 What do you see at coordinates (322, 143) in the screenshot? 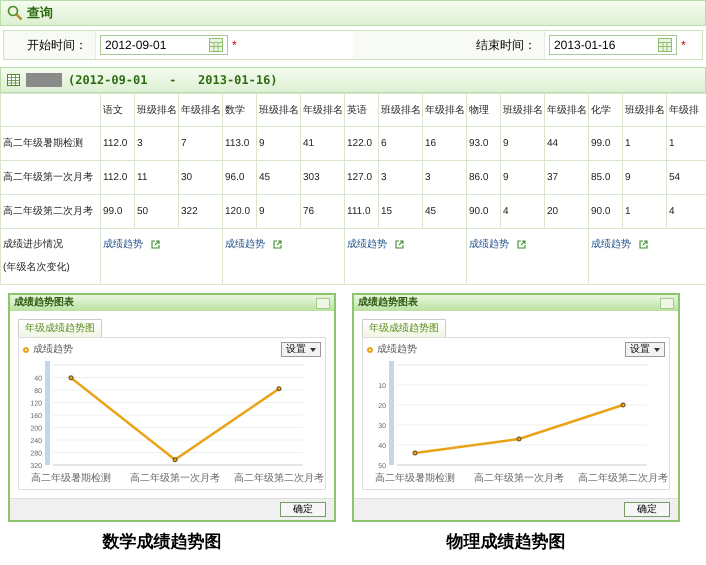
I see `table-cell: 41` at bounding box center [322, 143].